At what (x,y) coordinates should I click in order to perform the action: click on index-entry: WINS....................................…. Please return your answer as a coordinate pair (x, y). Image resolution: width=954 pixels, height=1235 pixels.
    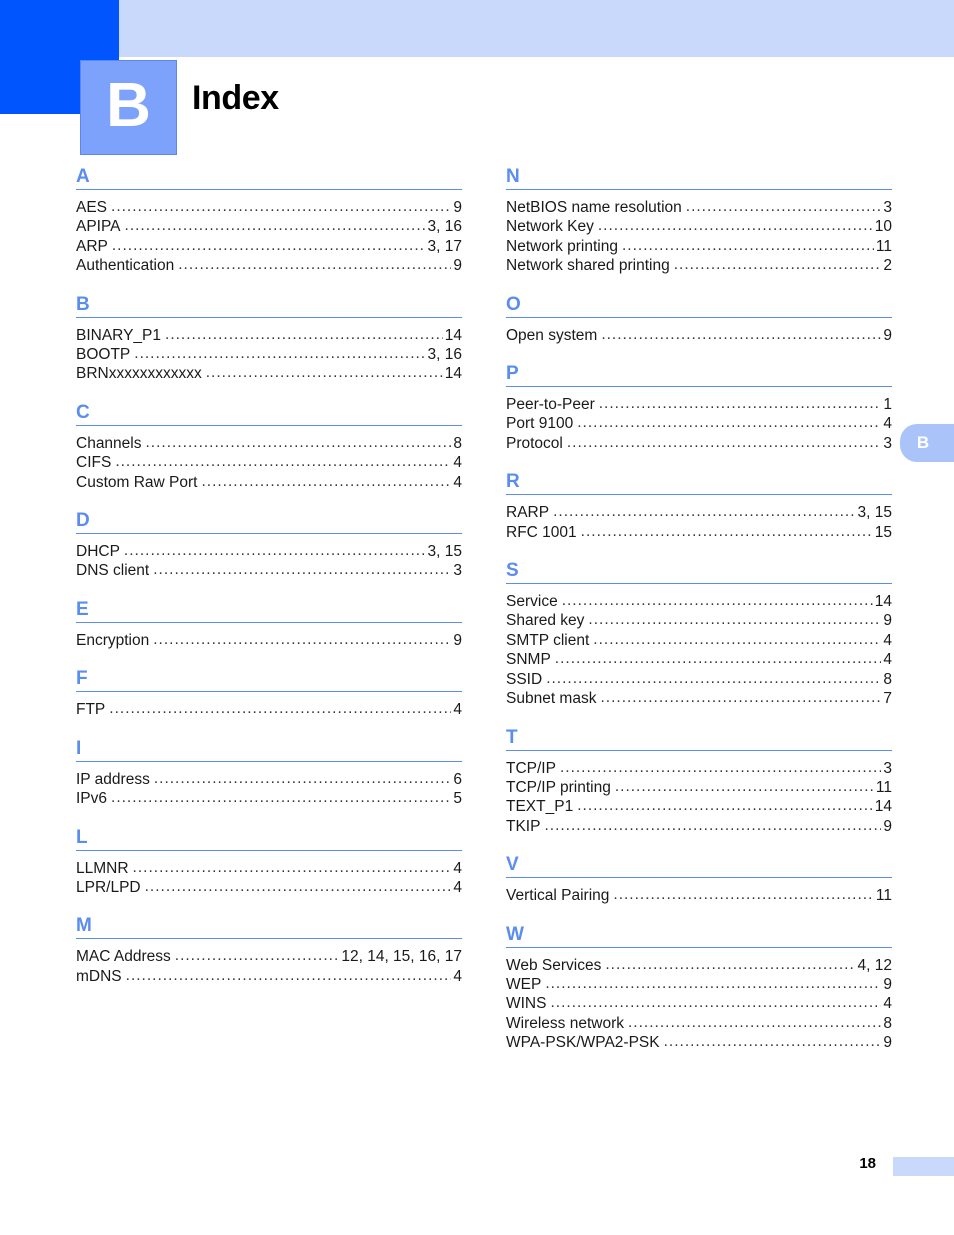
    Looking at the image, I should click on (699, 1003).